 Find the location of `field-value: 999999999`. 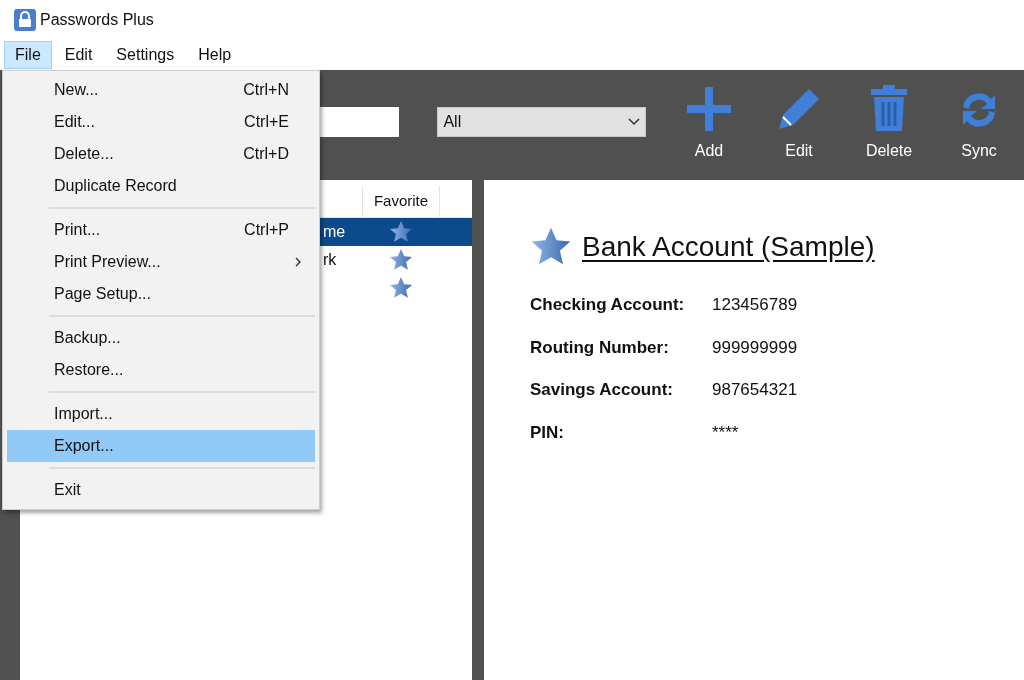

field-value: 999999999 is located at coordinates (755, 347).